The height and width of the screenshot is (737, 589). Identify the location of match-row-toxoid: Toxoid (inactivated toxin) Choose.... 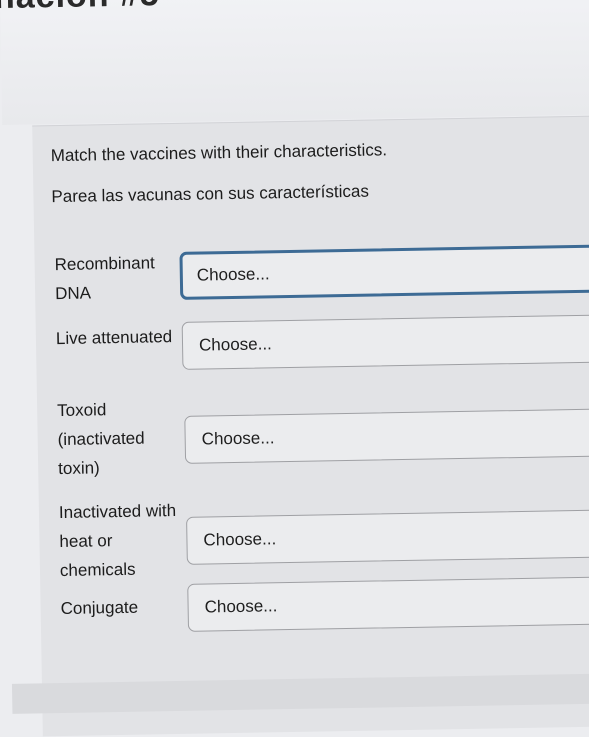
(323, 432).